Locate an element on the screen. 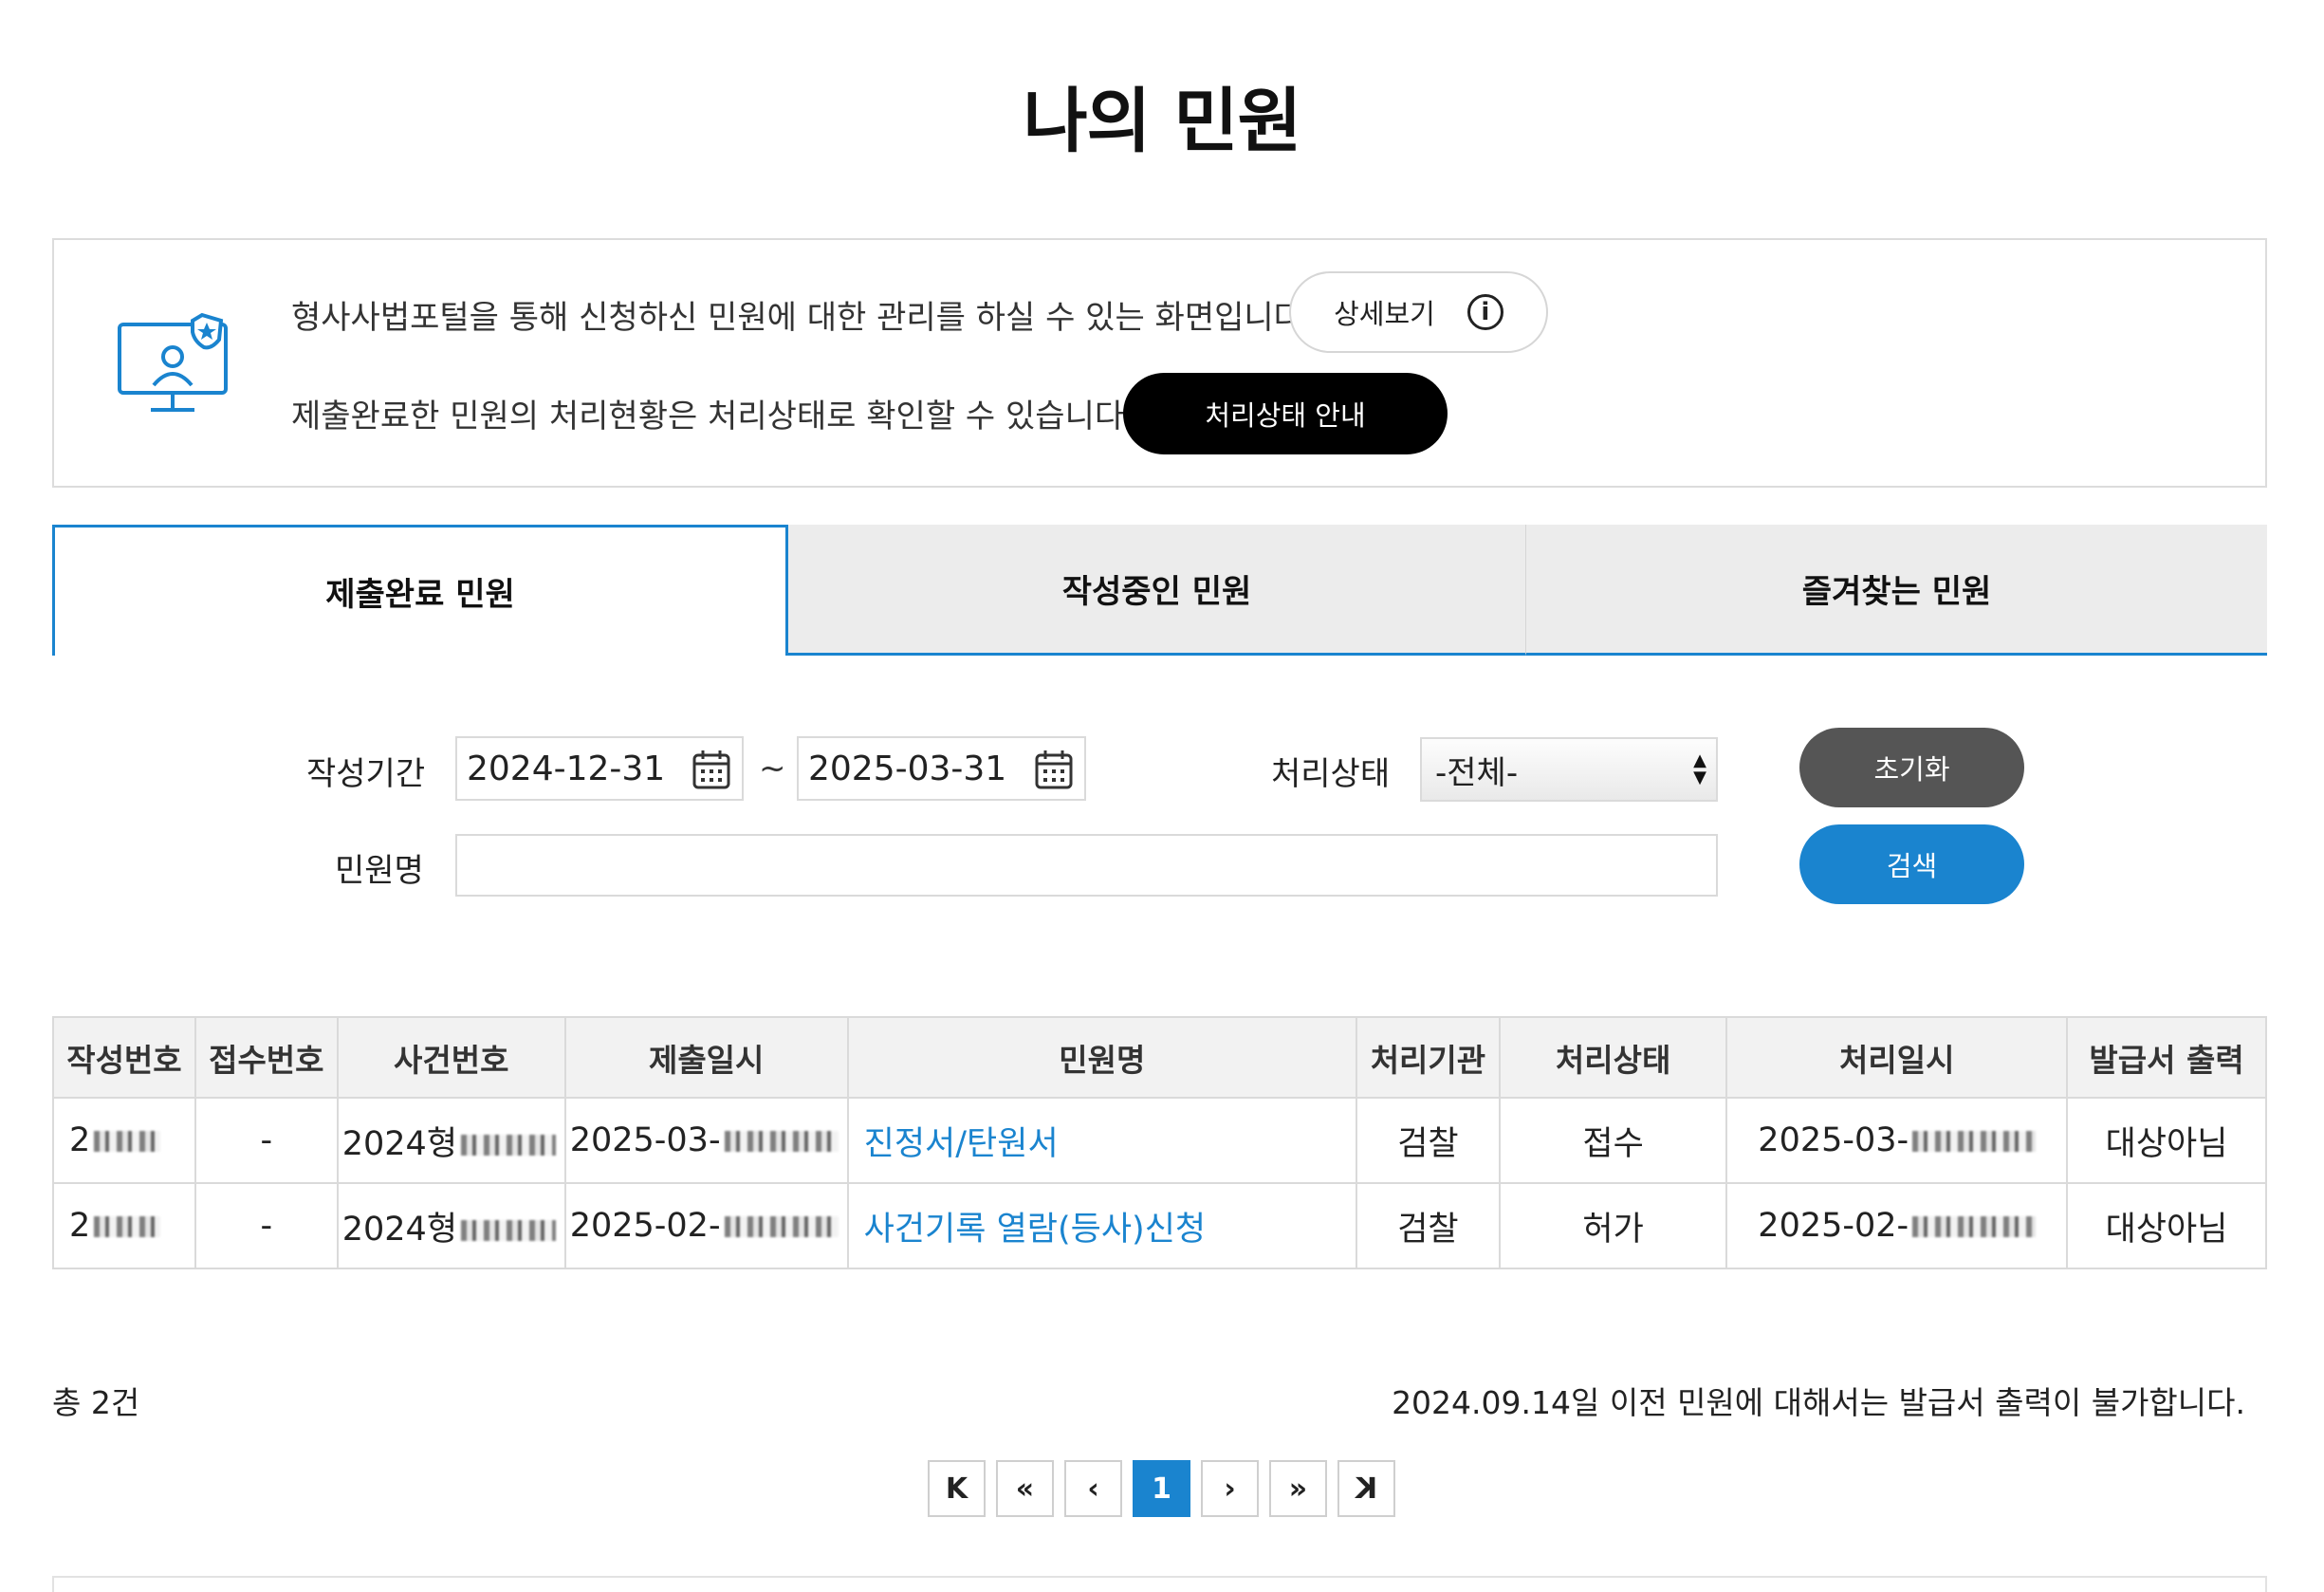 This screenshot has width=2324, height=1592. lower-panel is located at coordinates (1159, 1584).